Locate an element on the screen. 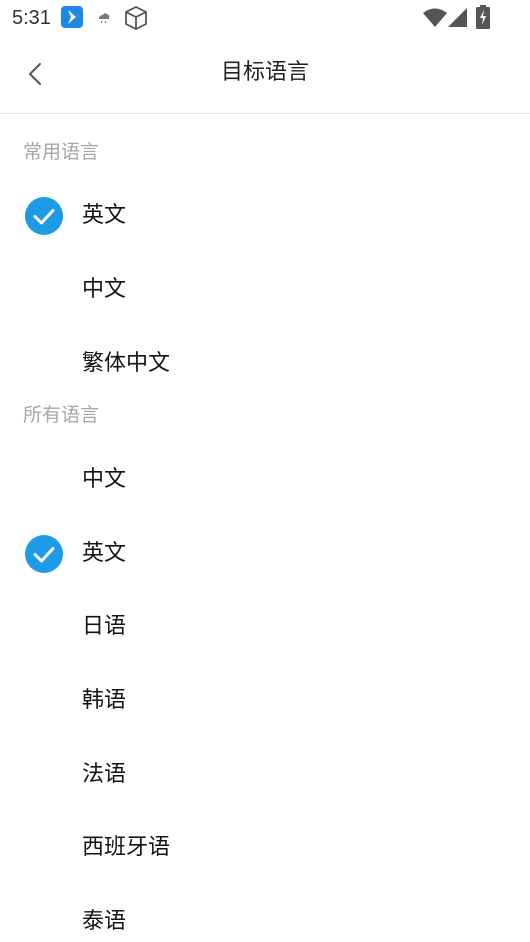 The width and height of the screenshot is (530, 942). language-option-spanish: 西班牙语 is located at coordinates (265, 848).